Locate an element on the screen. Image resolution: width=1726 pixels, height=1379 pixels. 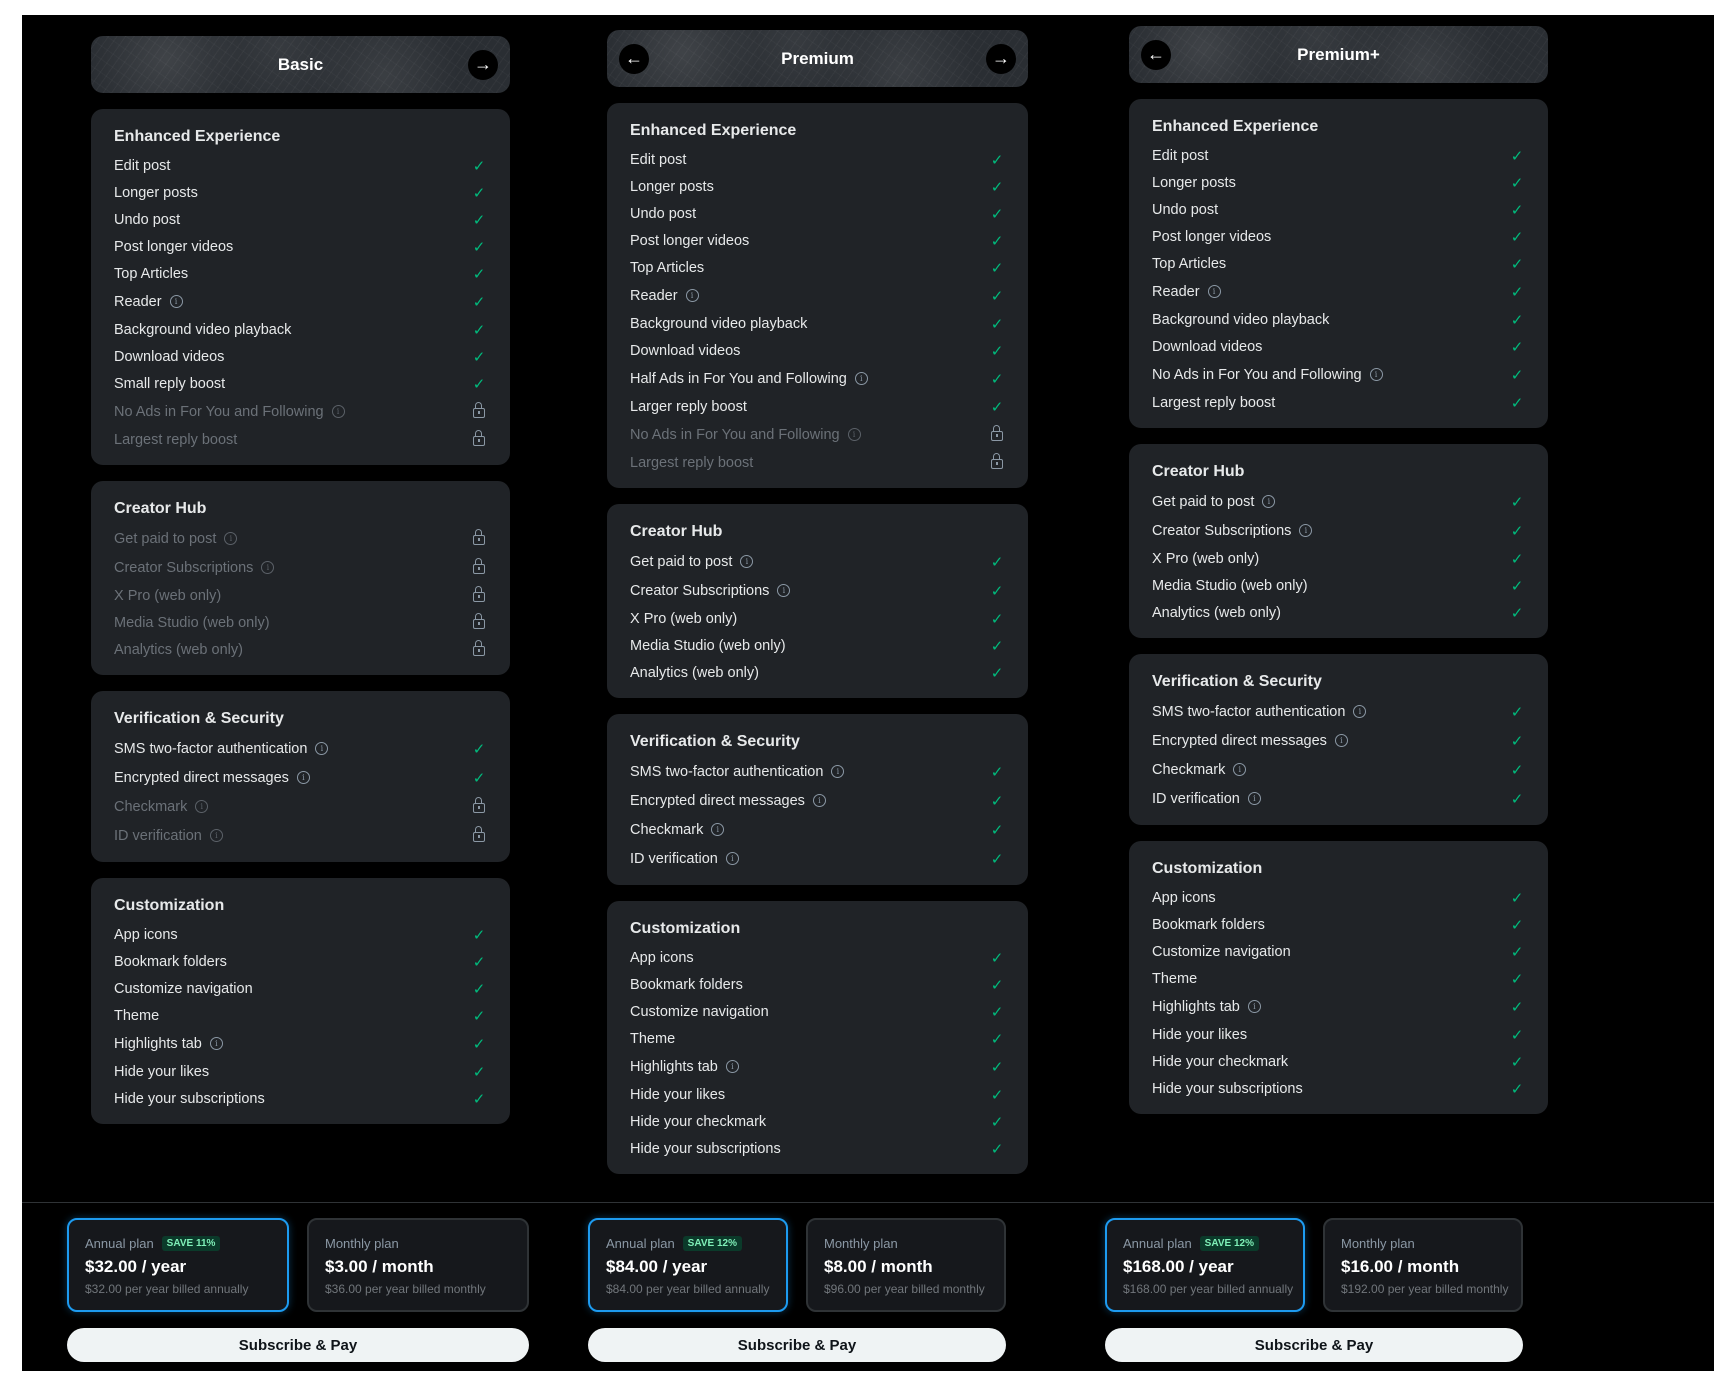
plan-header: ← Premium → is located at coordinates (817, 58).